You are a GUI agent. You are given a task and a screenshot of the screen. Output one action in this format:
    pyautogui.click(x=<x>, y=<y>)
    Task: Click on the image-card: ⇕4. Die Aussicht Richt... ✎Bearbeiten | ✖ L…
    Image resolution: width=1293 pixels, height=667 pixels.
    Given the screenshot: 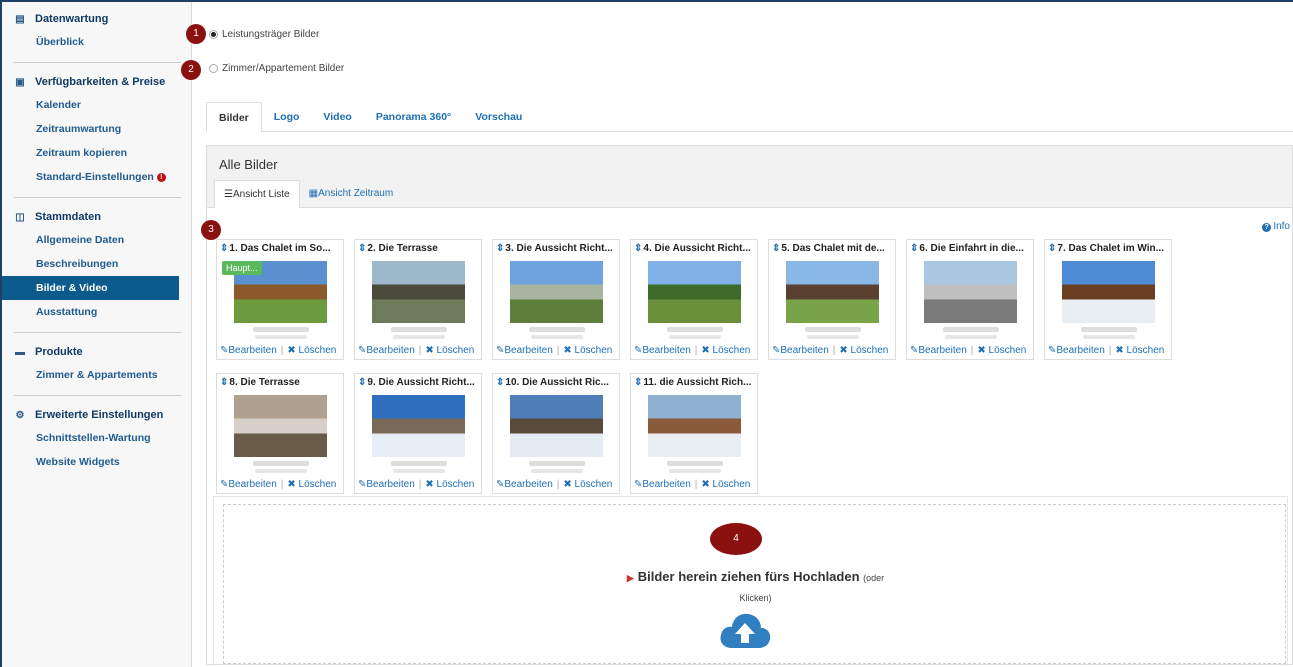 What is the action you would take?
    pyautogui.click(x=694, y=299)
    